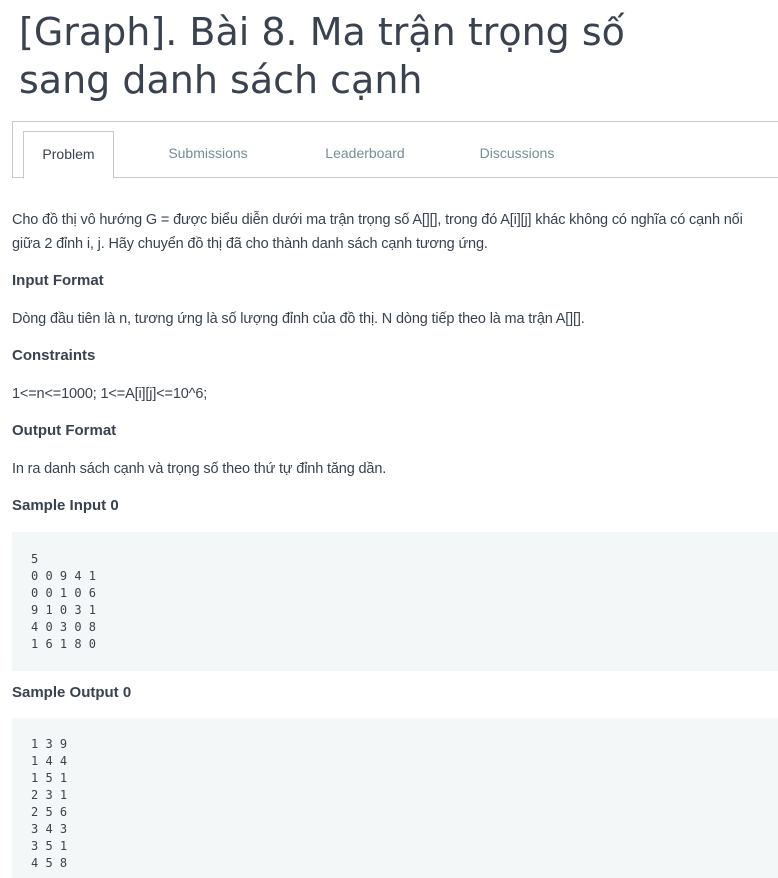 This screenshot has height=878, width=778. I want to click on tab-problem: Problem, so click(68, 155).